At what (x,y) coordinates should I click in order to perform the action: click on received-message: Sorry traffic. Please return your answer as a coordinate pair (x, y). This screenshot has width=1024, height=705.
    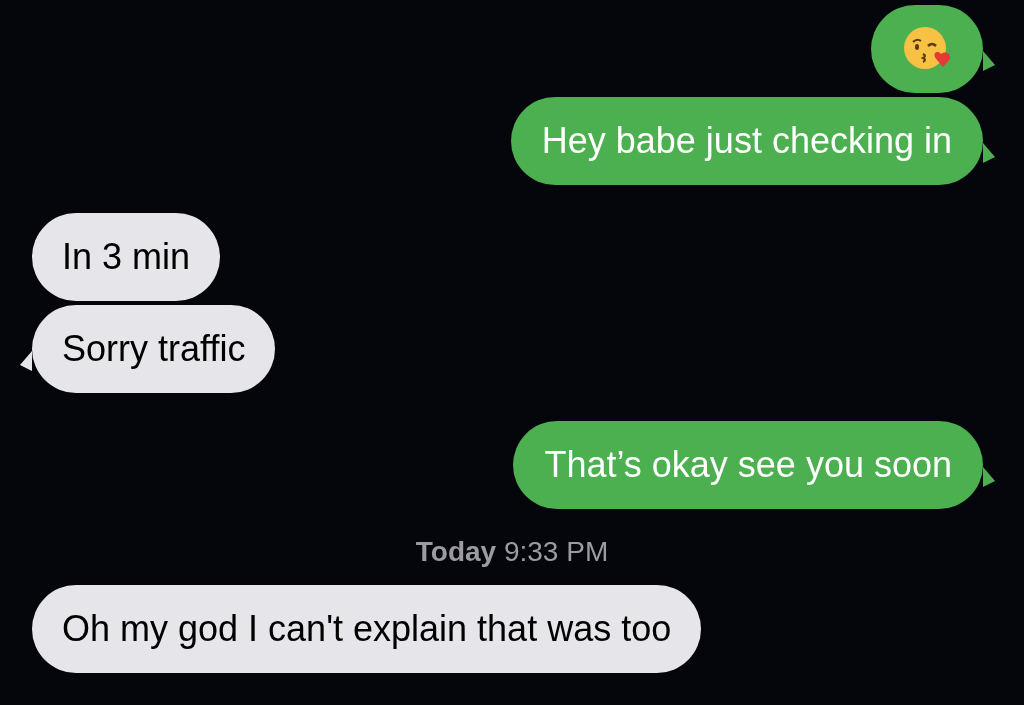
    Looking at the image, I should click on (154, 349).